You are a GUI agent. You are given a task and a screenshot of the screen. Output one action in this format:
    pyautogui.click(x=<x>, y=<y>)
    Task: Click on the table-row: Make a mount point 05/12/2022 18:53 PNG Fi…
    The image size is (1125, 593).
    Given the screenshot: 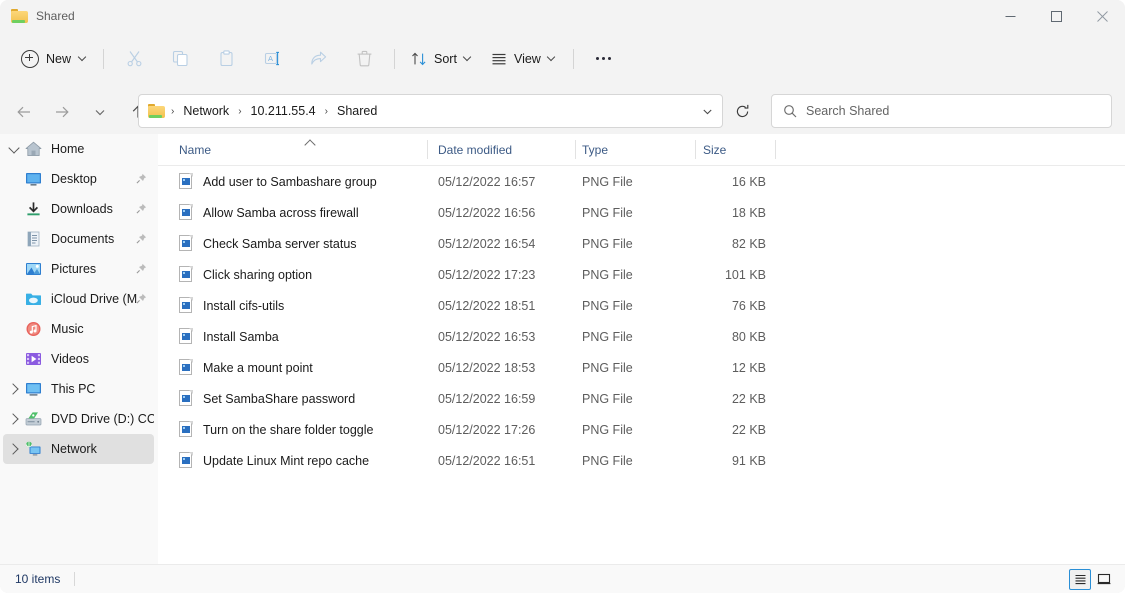 What is the action you would take?
    pyautogui.click(x=641, y=367)
    